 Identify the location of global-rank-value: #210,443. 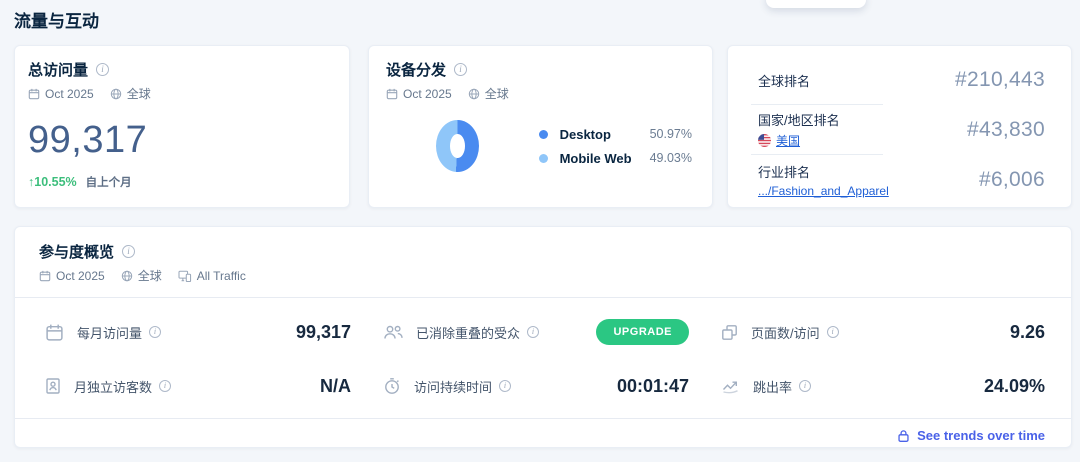
(1000, 79).